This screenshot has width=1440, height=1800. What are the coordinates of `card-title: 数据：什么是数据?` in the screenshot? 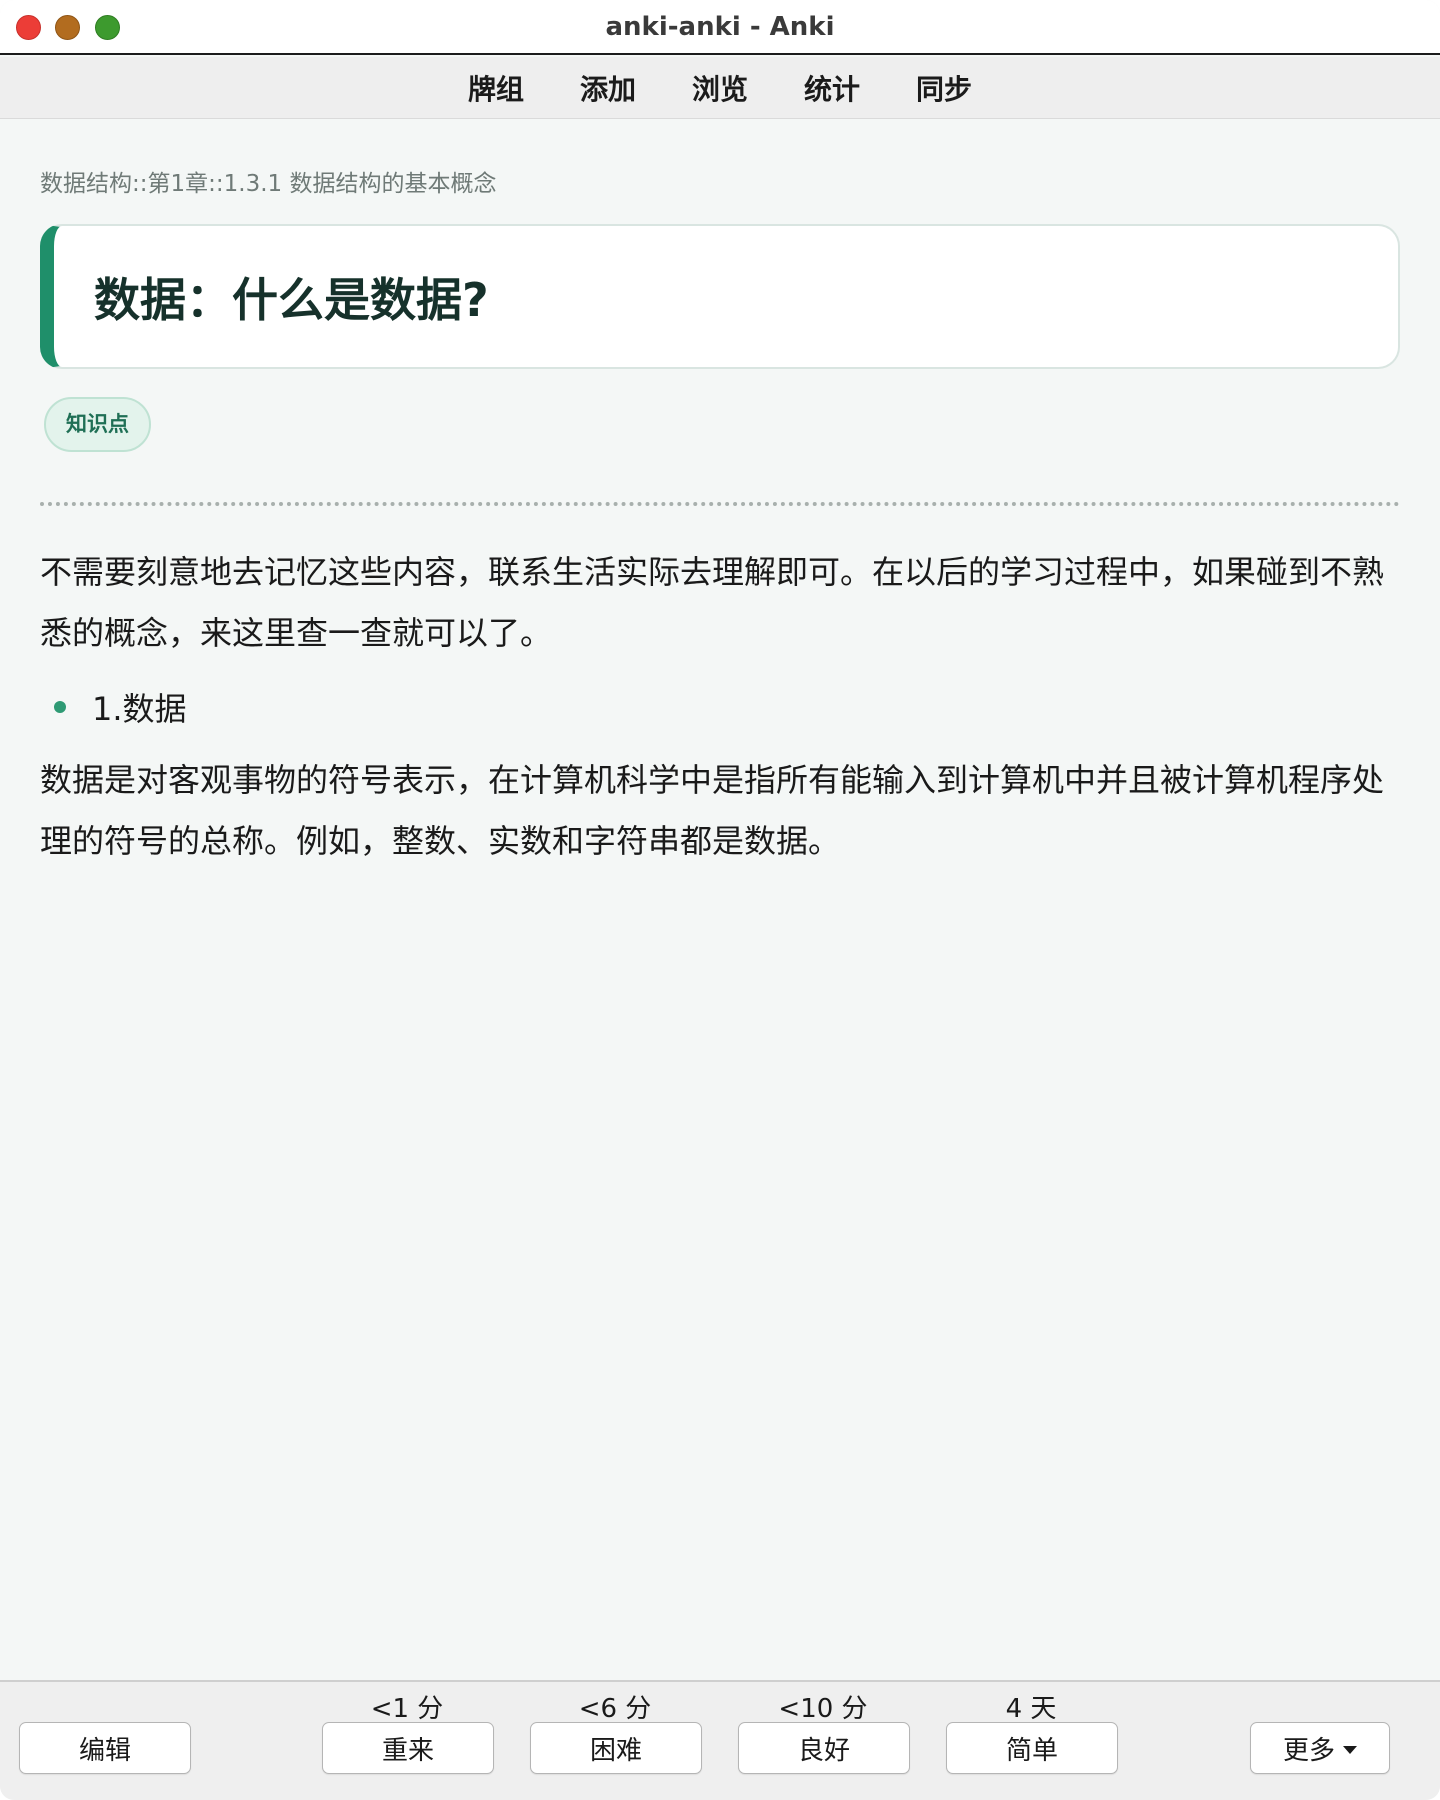 It's located at (291, 299).